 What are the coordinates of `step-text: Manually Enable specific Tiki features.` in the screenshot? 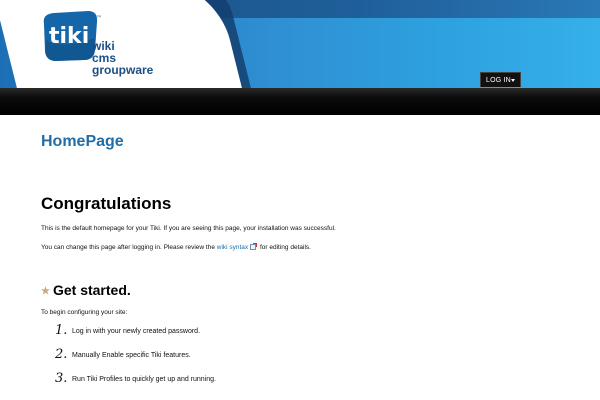 It's located at (131, 355).